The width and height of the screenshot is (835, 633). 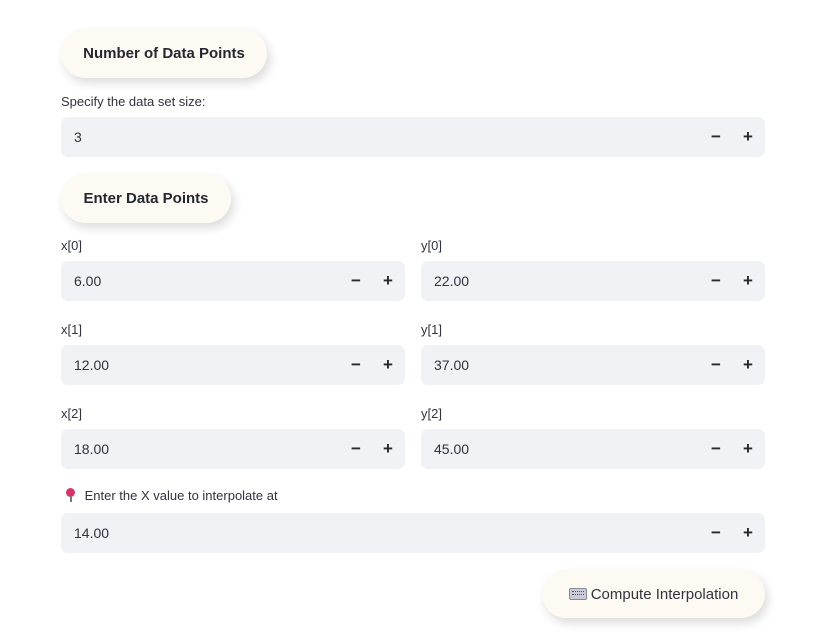 I want to click on pushpin-icon, so click(x=70, y=495).